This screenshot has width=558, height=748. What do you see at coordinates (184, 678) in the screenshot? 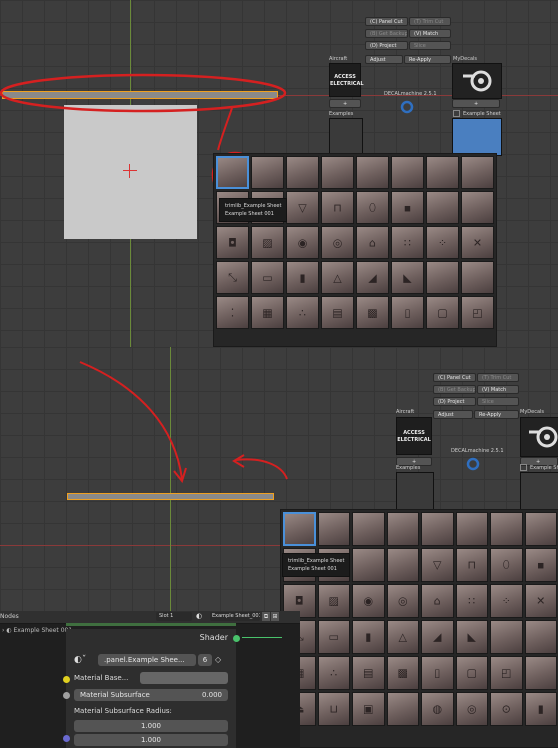
I see `material-base-color-field` at bounding box center [184, 678].